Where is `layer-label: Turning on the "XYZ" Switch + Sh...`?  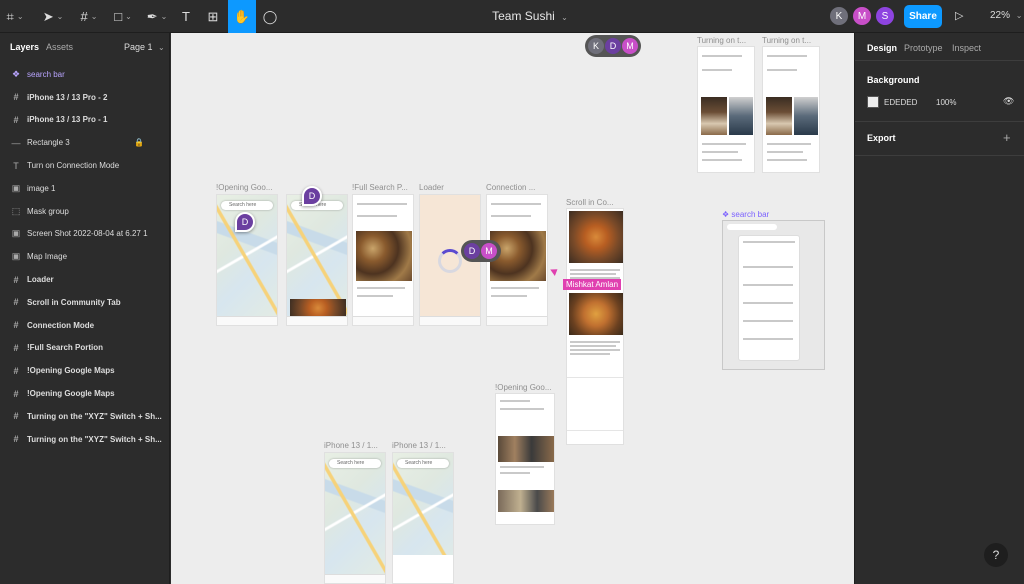
layer-label: Turning on the "XYZ" Switch + Sh... is located at coordinates (94, 416).